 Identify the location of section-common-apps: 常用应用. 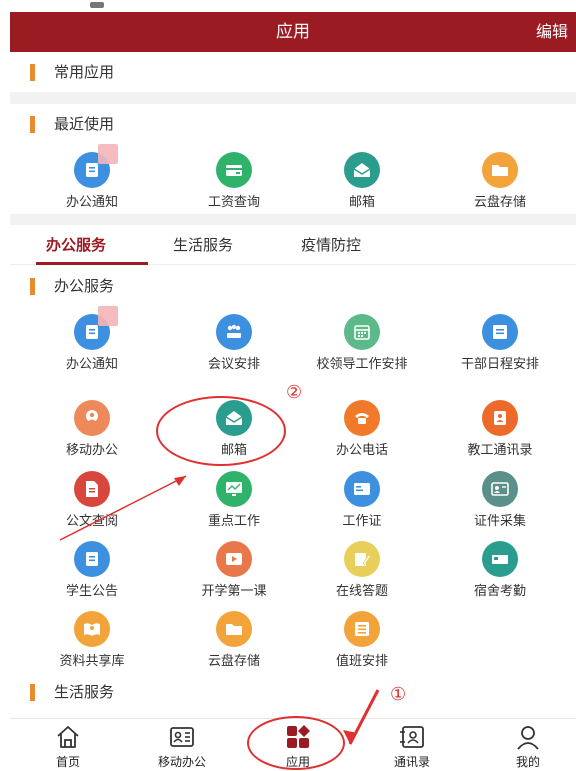
(293, 72).